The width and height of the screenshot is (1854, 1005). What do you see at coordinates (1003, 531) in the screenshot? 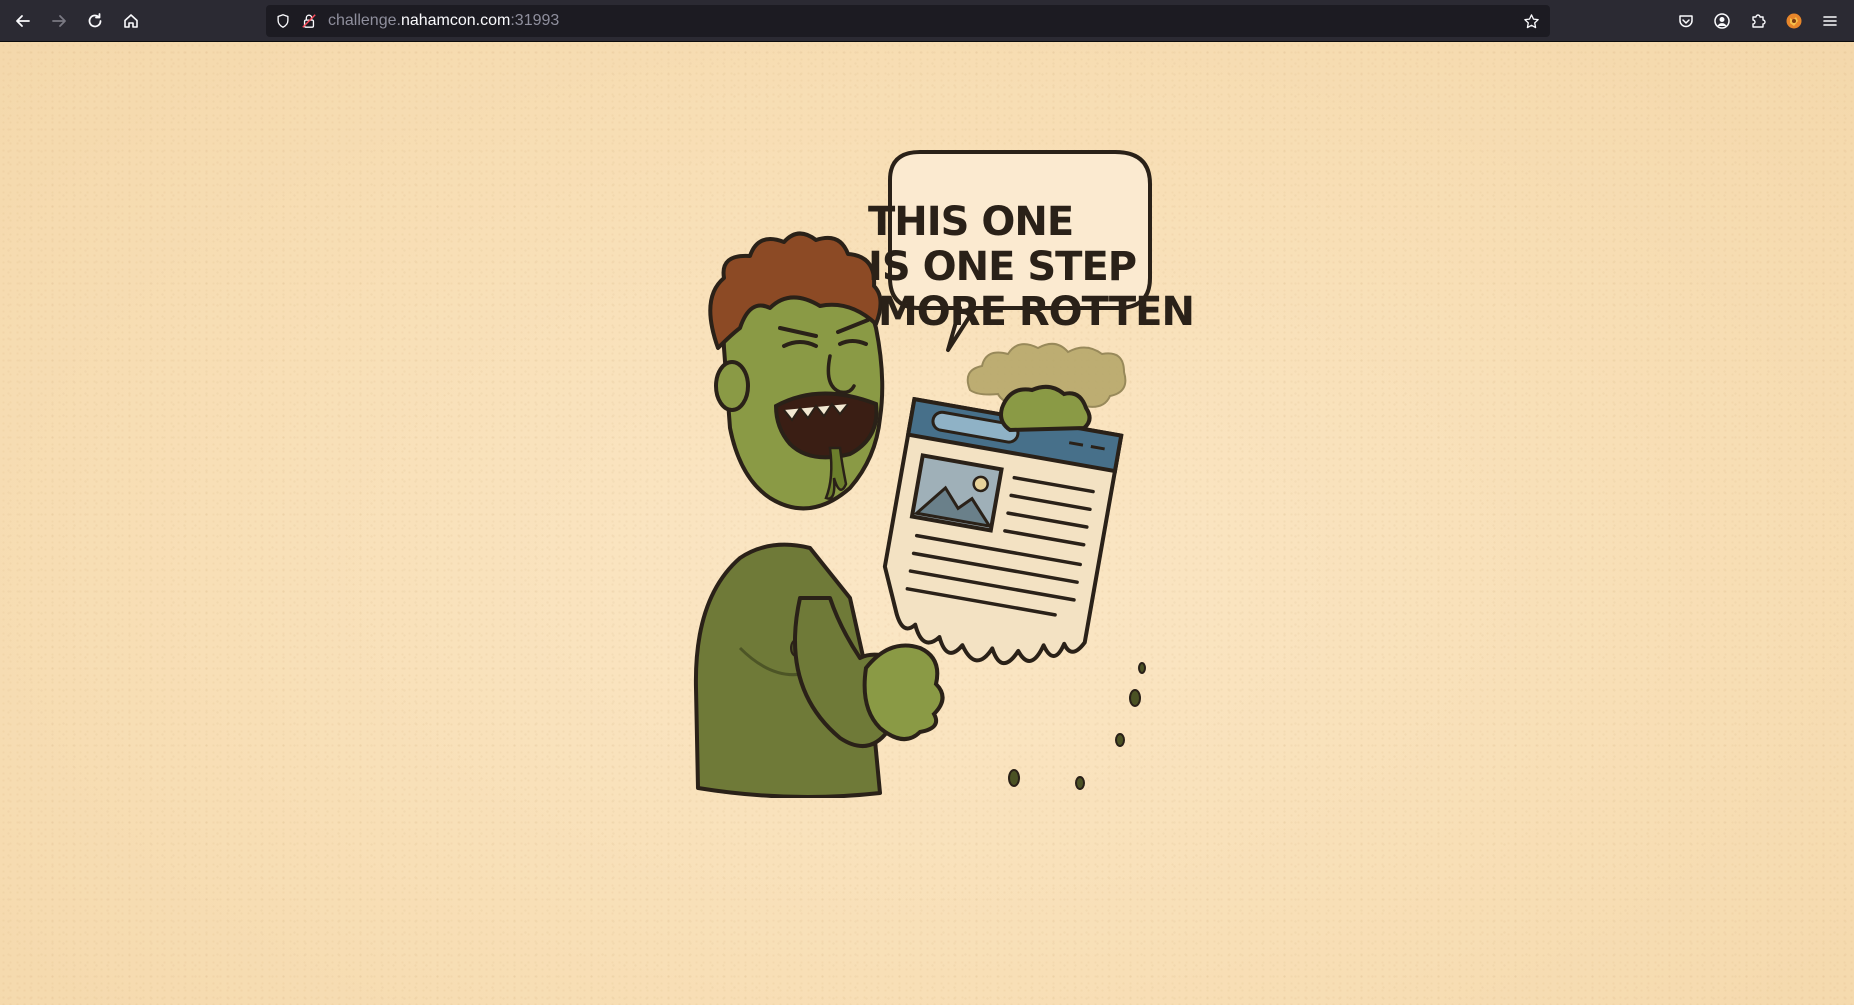
I see `webpage-document` at bounding box center [1003, 531].